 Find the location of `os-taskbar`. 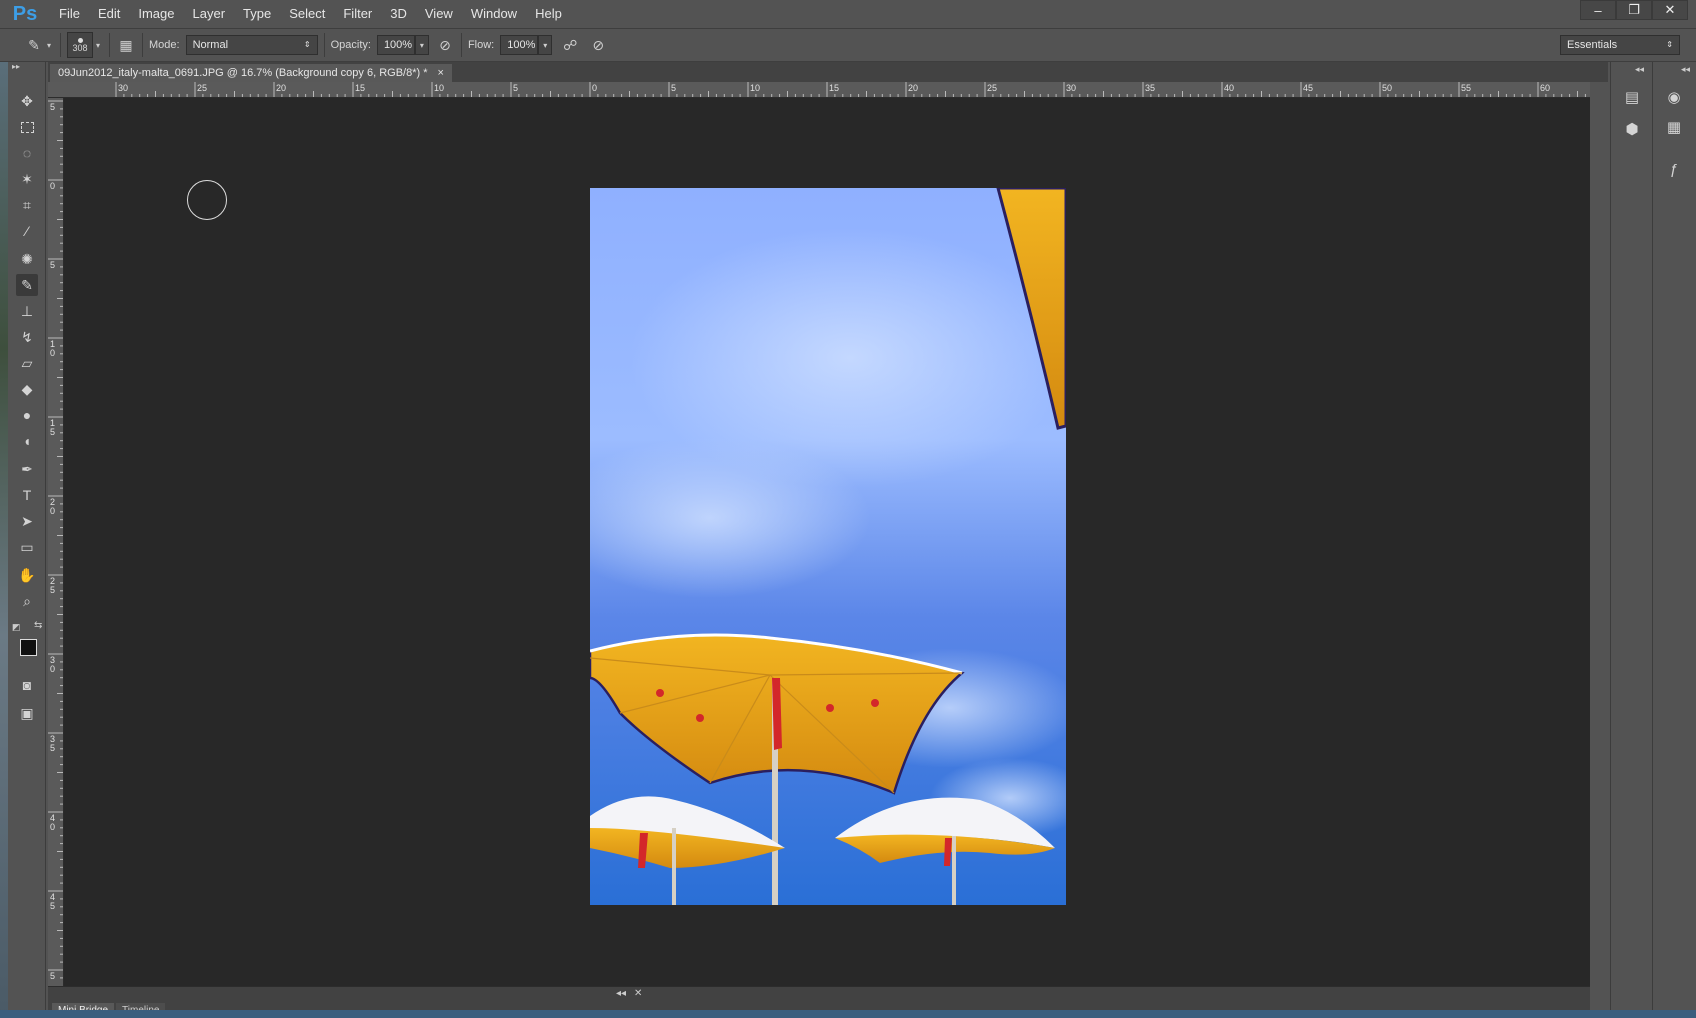

os-taskbar is located at coordinates (848, 1014).